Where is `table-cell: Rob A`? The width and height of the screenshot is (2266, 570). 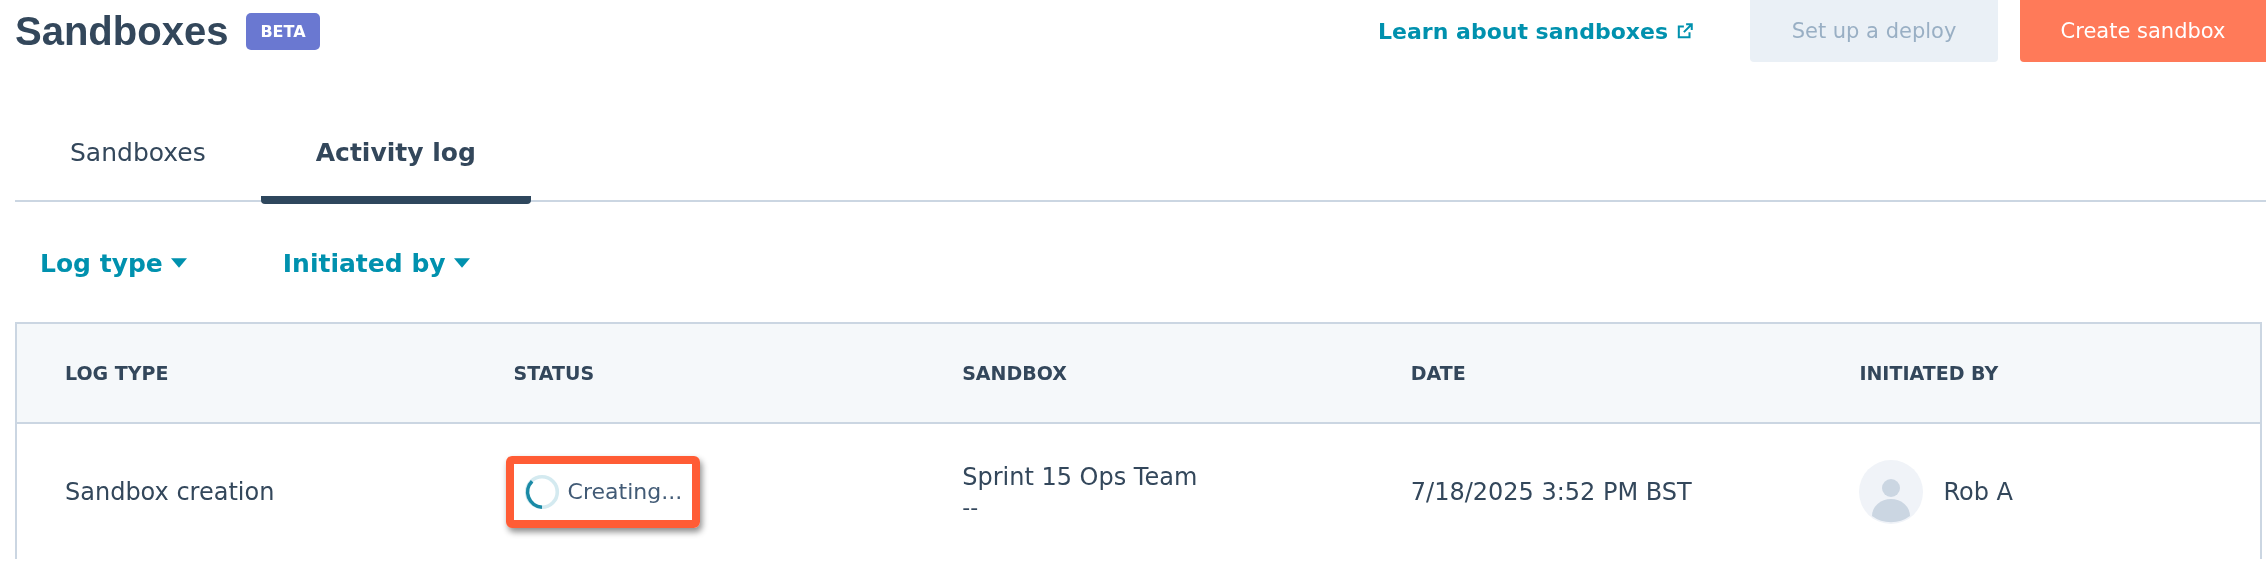 table-cell: Rob A is located at coordinates (1978, 491).